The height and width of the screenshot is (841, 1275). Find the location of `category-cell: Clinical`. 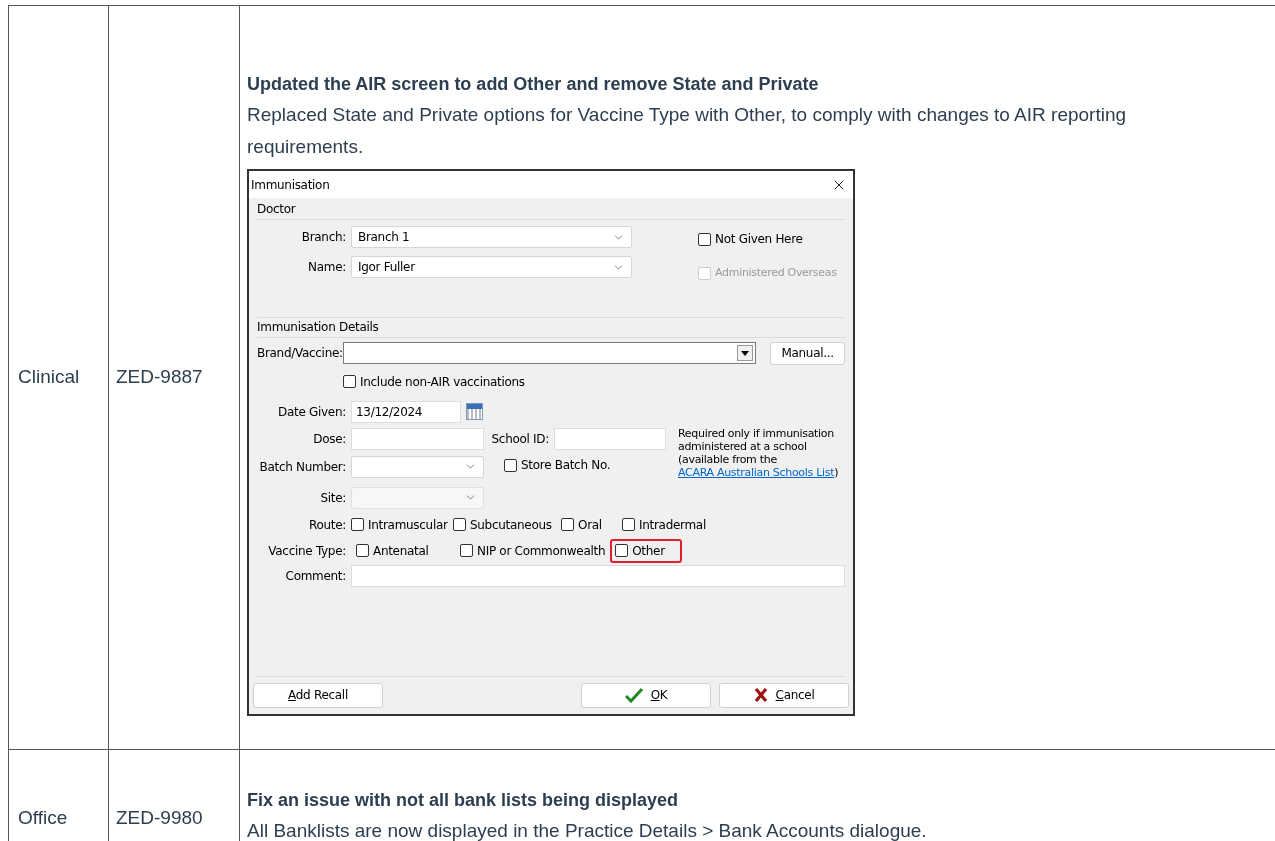

category-cell: Clinical is located at coordinates (49, 376).